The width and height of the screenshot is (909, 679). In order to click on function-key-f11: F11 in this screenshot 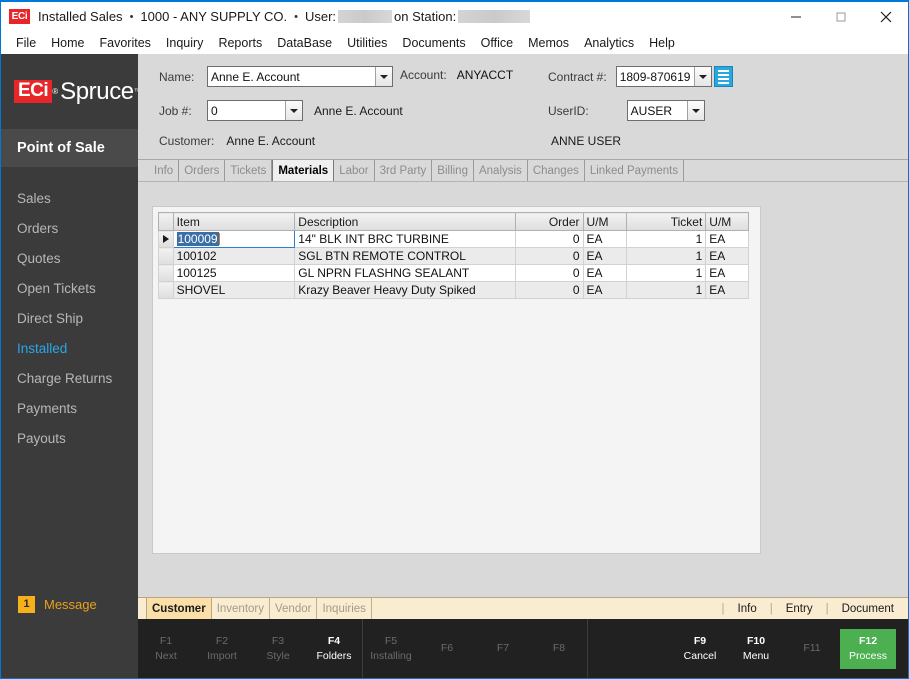, I will do `click(812, 649)`.